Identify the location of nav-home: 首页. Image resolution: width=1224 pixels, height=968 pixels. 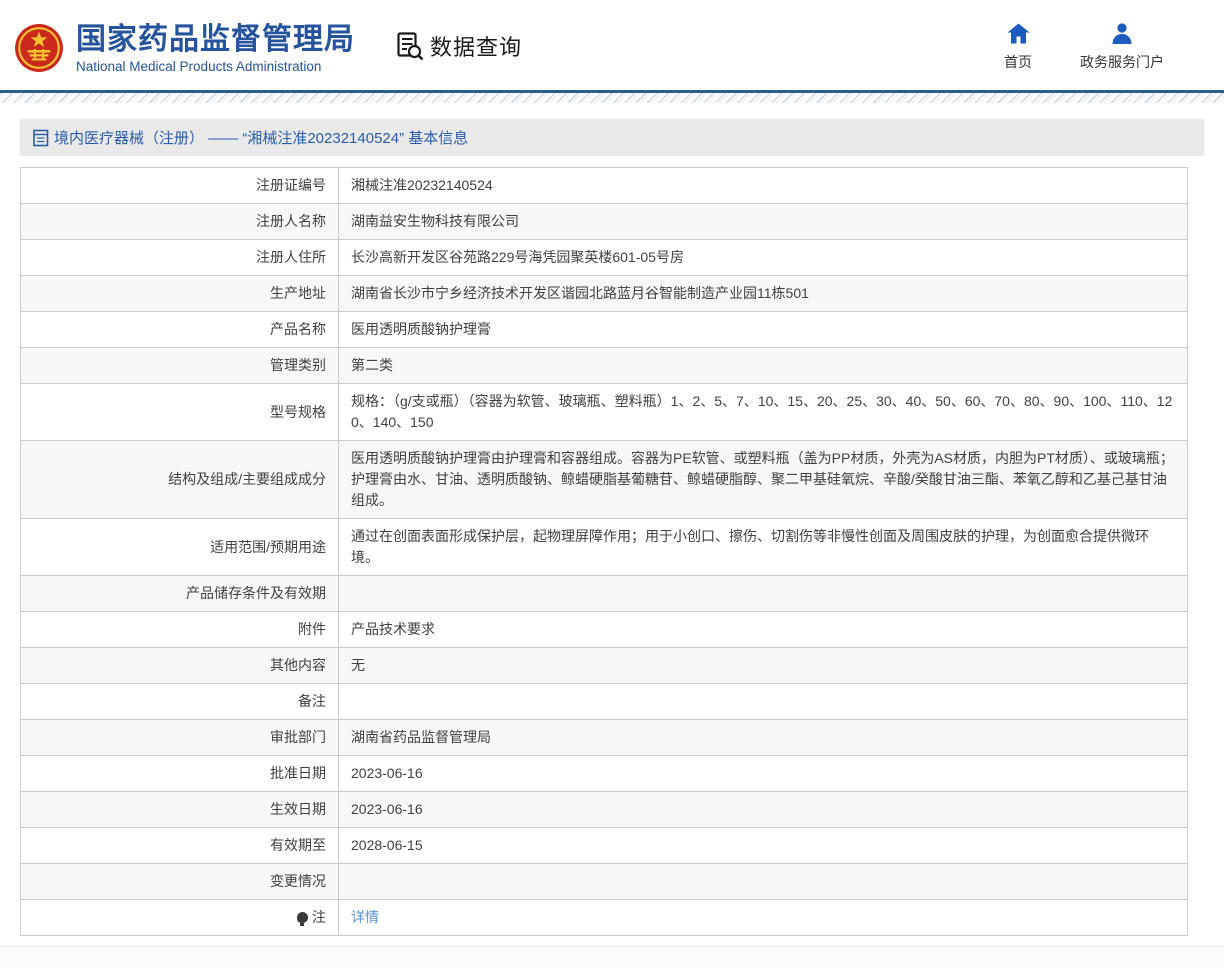
(1018, 47).